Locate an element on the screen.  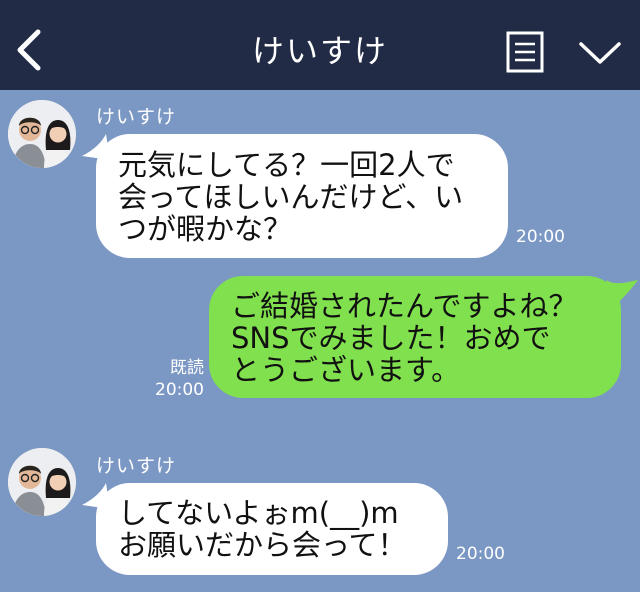
chevron-down-icon is located at coordinates (600, 53).